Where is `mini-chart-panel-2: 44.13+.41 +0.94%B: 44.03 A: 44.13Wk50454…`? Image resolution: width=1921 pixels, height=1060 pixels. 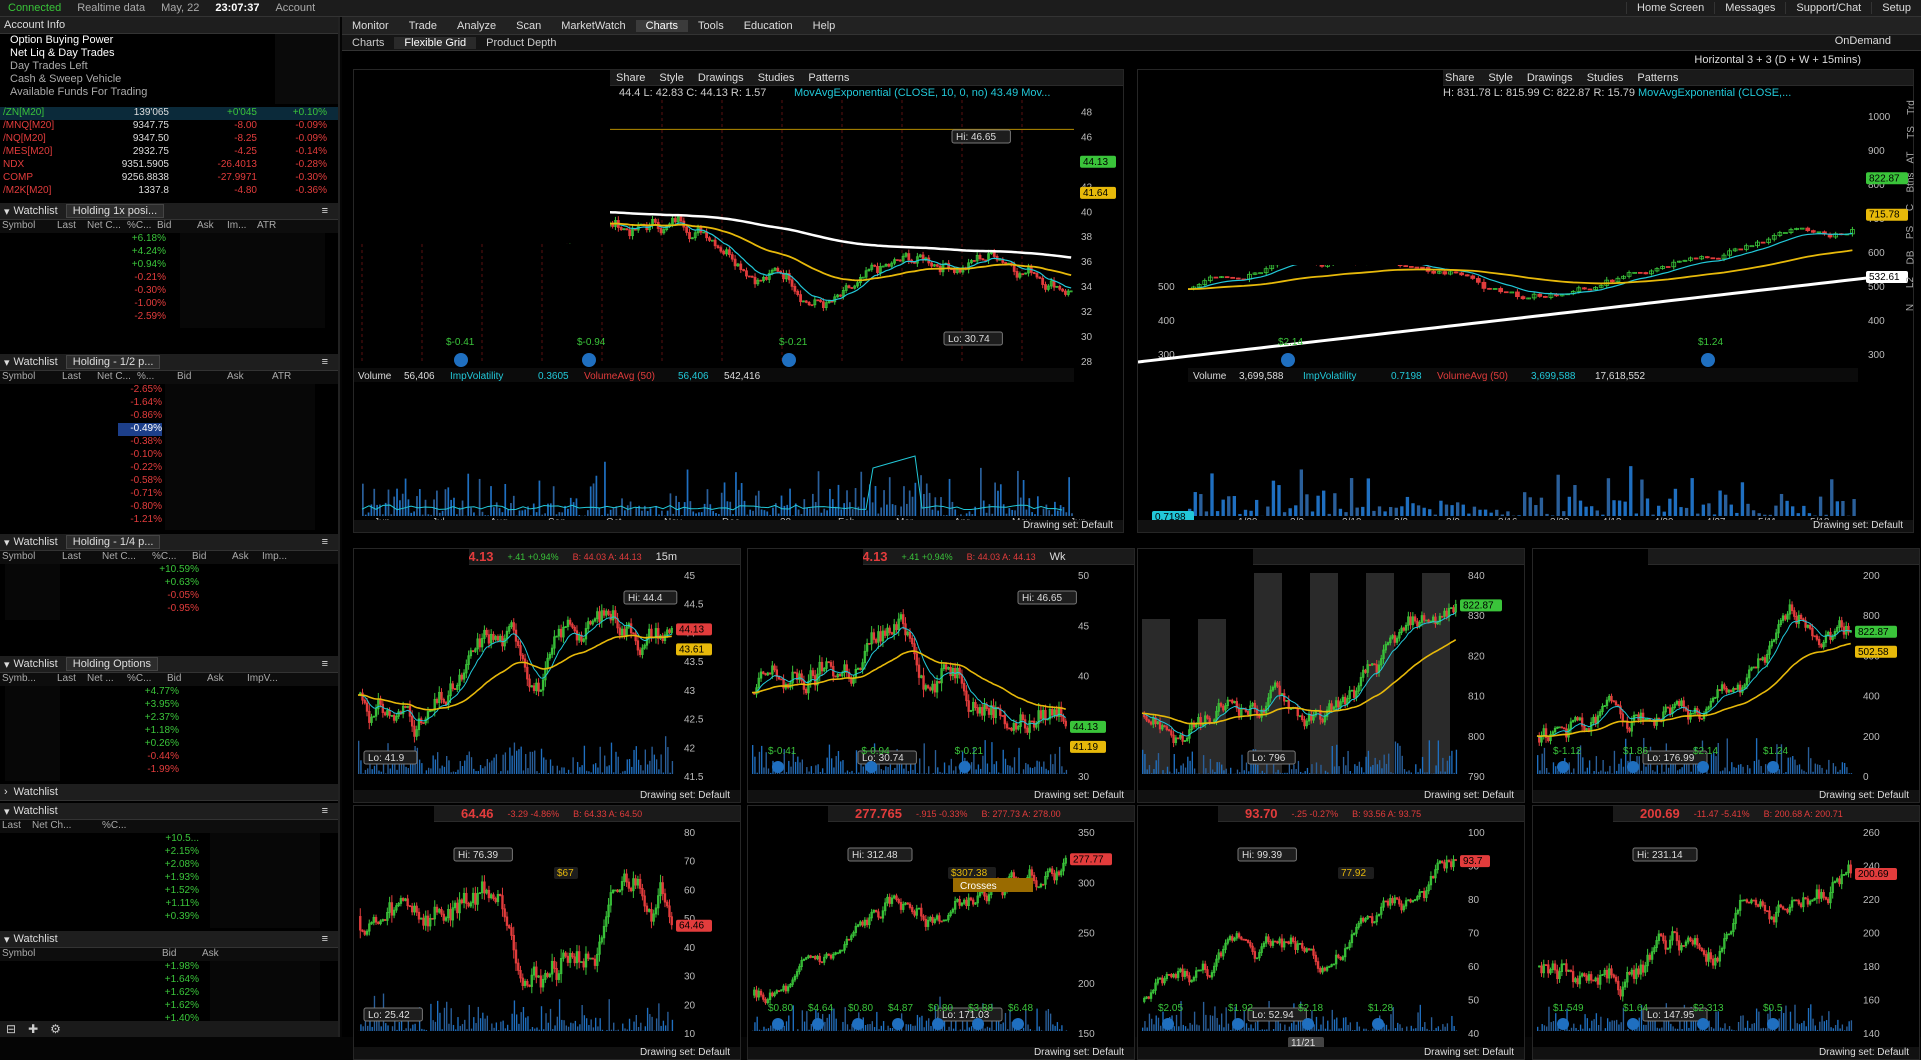
mini-chart-panel-2: 44.13+.41 +0.94%B: 44.03 A: 44.13Wk50454… is located at coordinates (941, 675).